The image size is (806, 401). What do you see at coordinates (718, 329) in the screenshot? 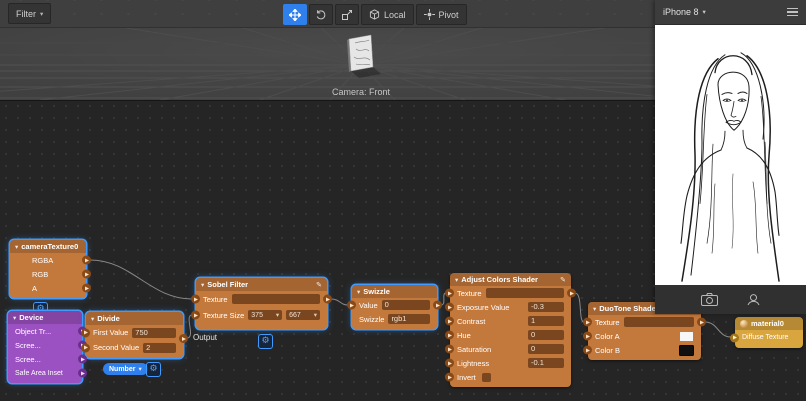
I see `wire-duotone-to-material` at bounding box center [718, 329].